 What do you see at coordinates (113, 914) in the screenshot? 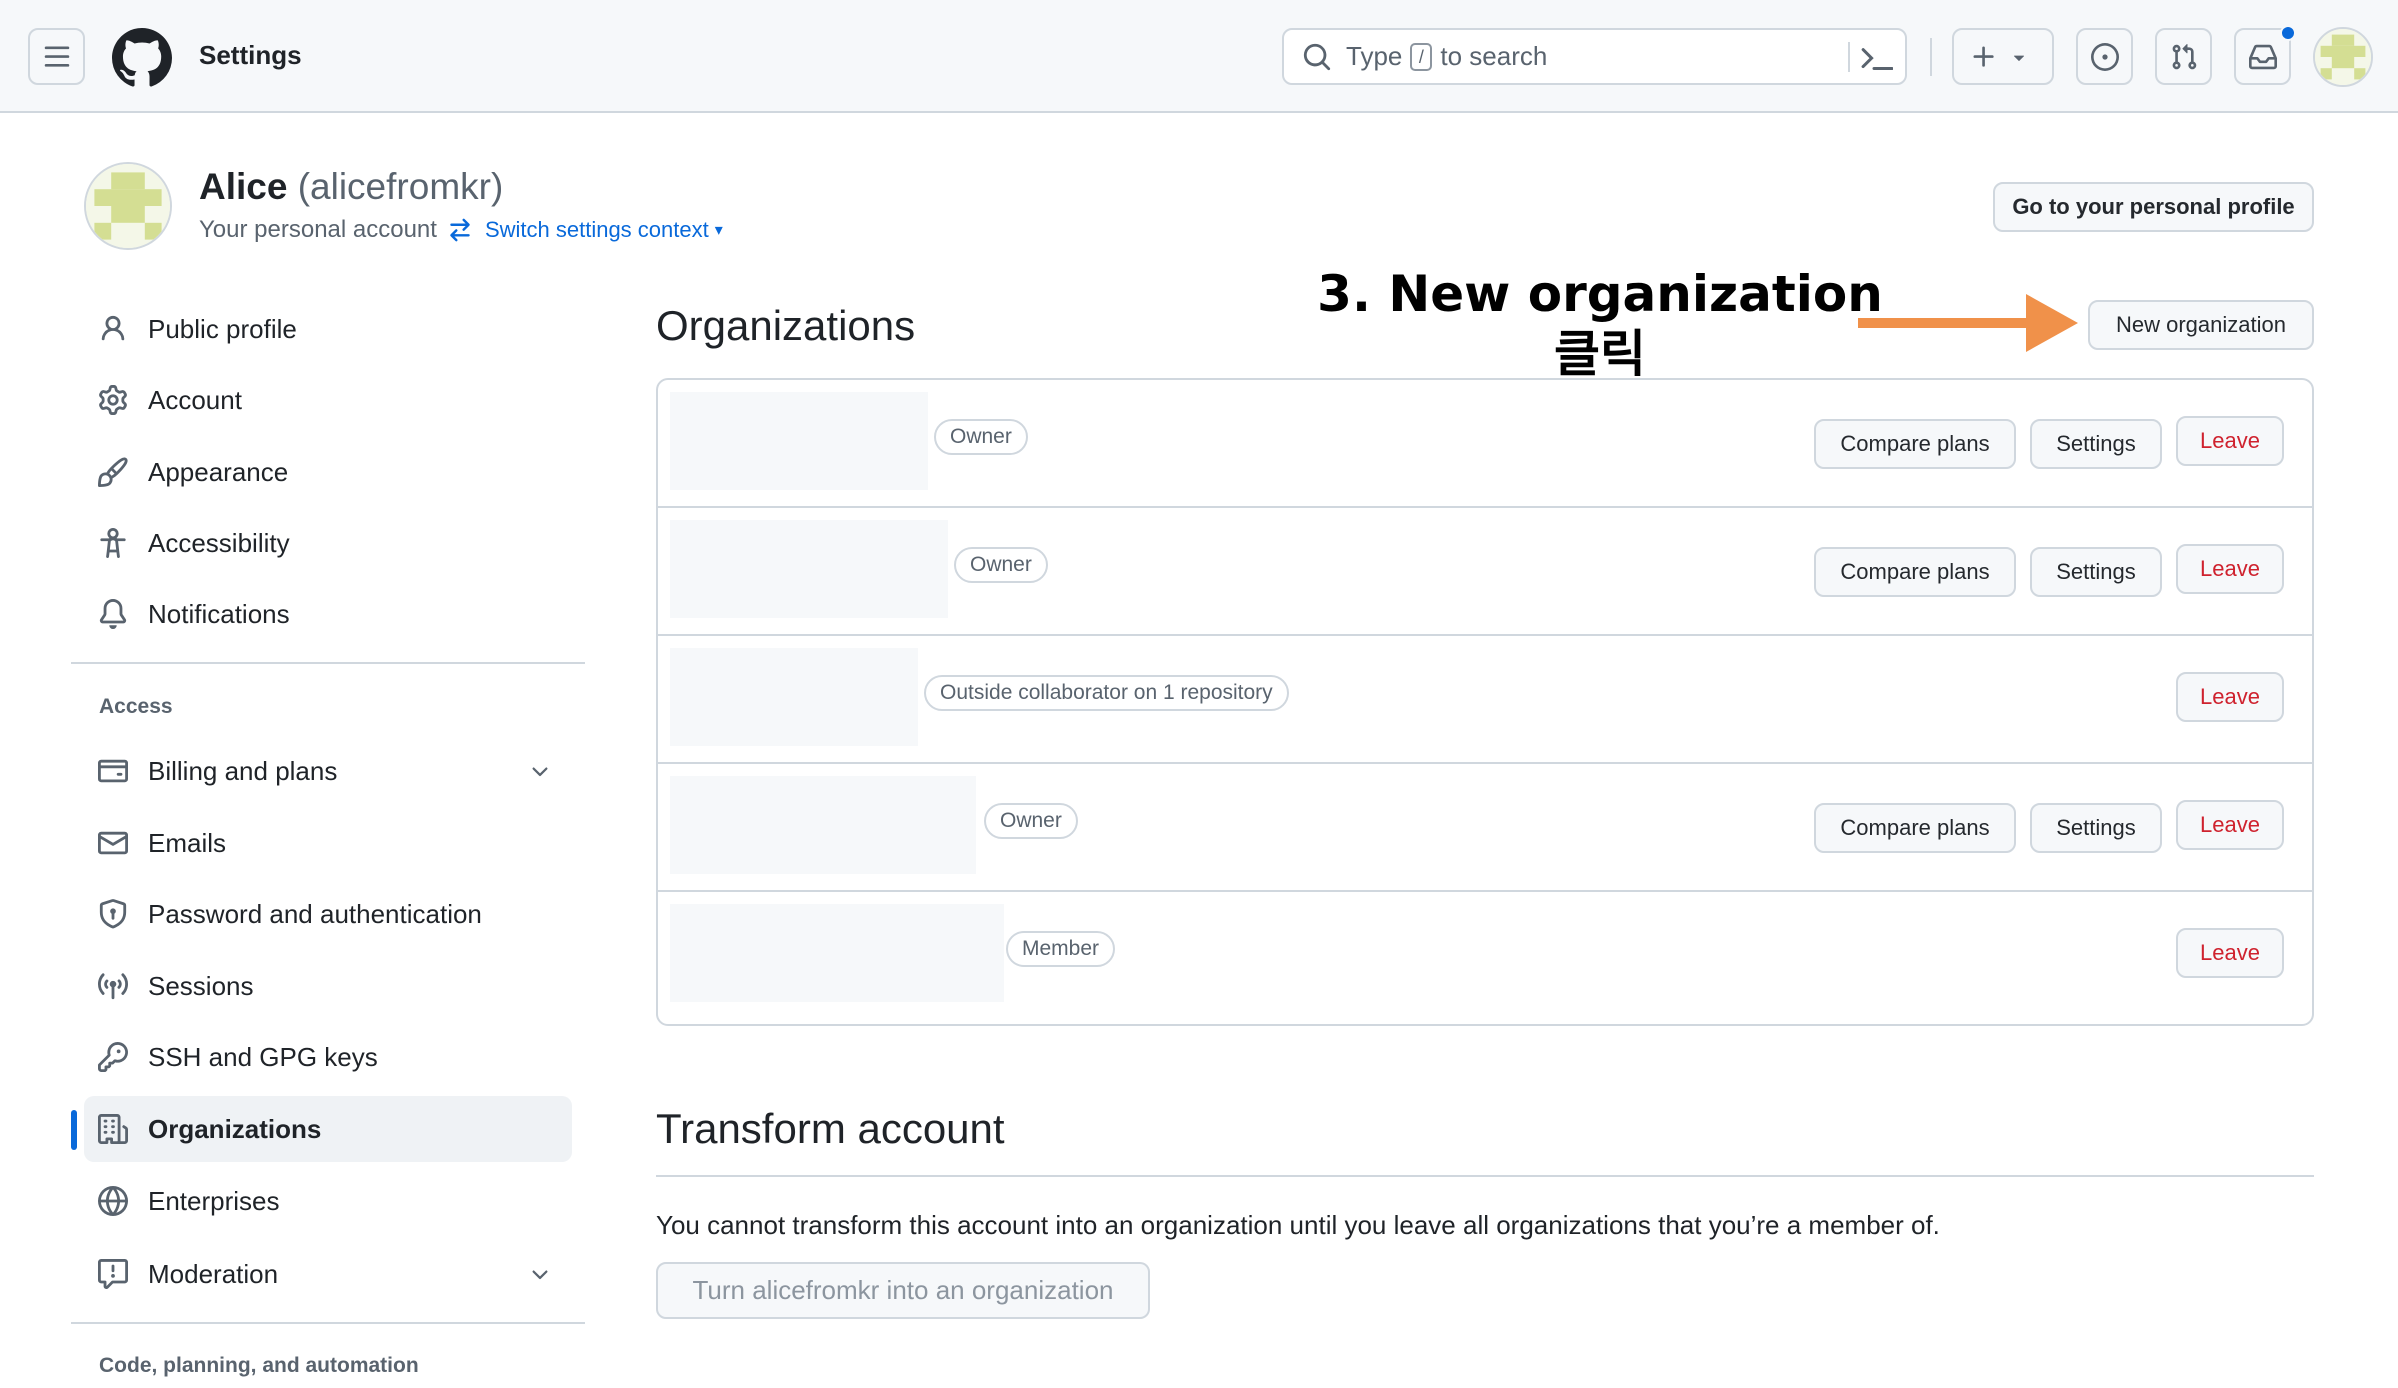
I see `shield-lock-icon` at bounding box center [113, 914].